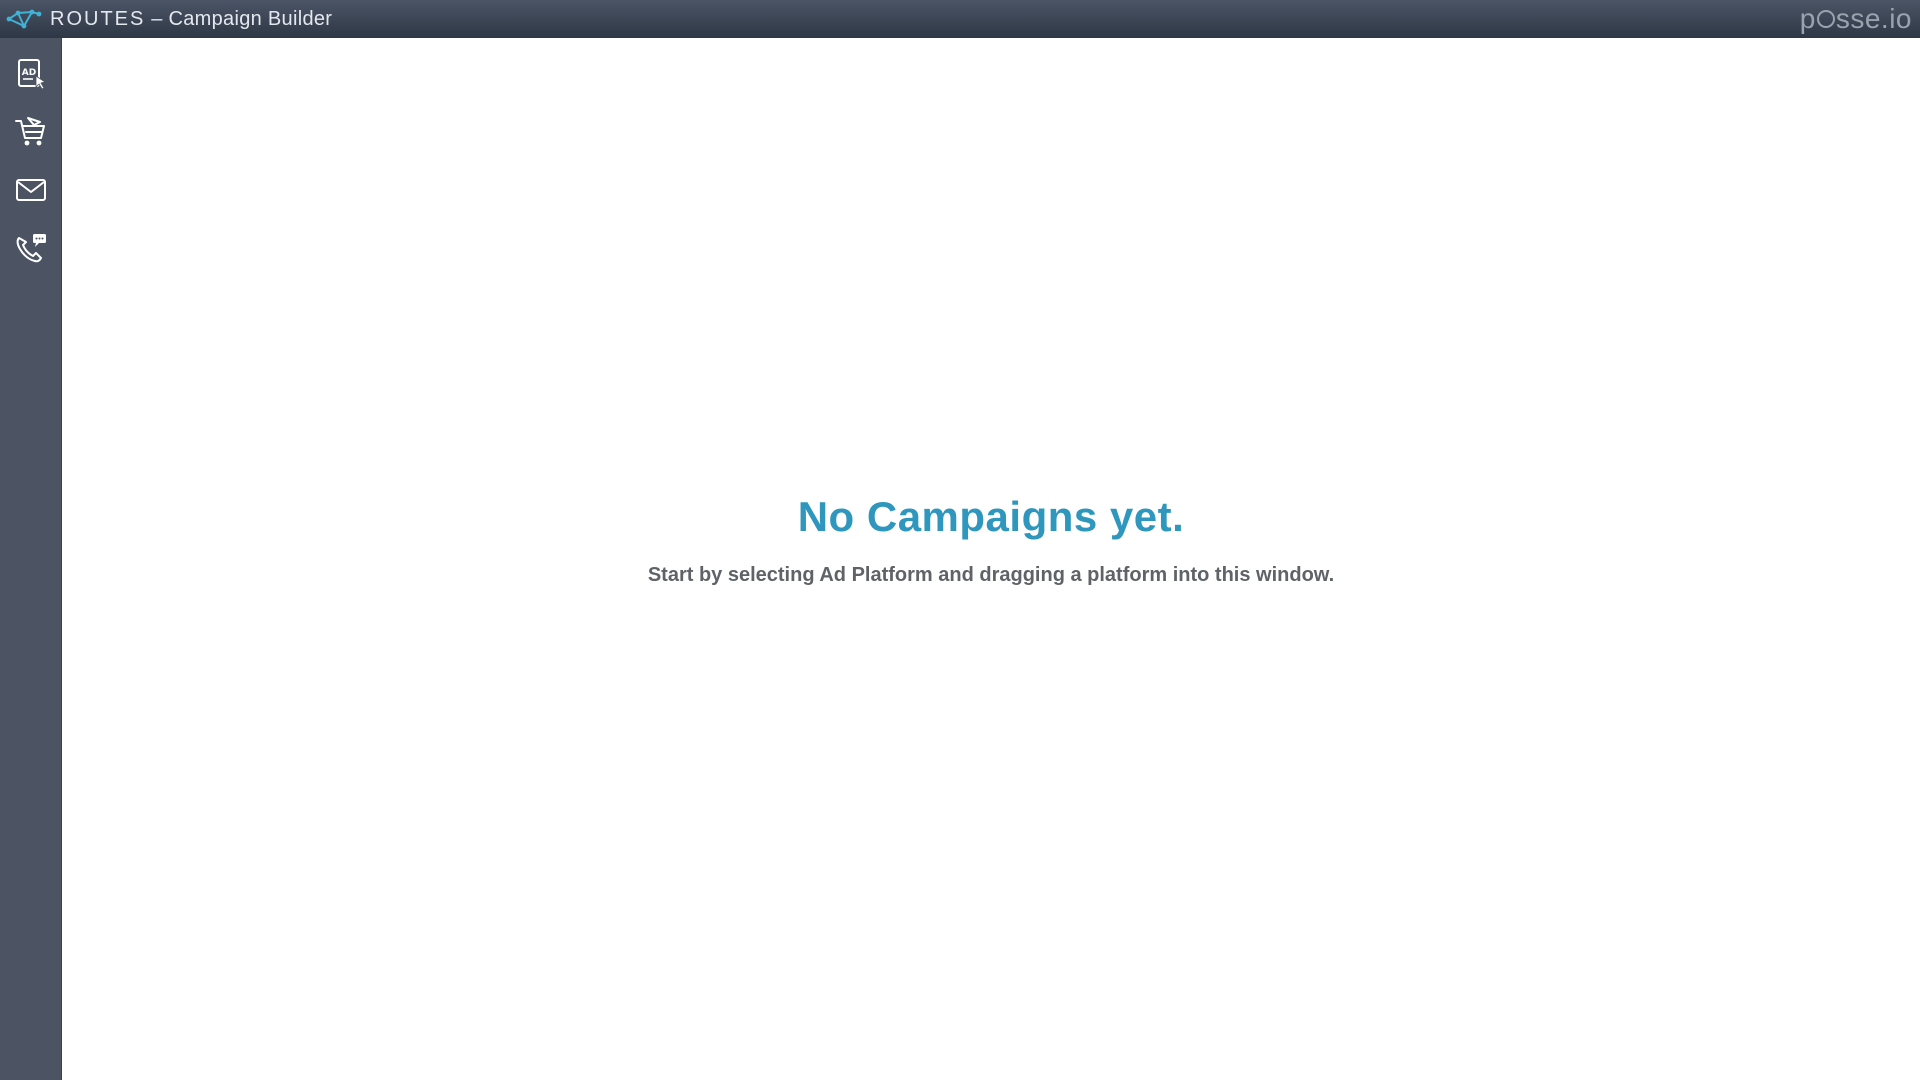 The height and width of the screenshot is (1080, 1920). I want to click on title-bar: ROUTES – Campaign Builder p sse. io, so click(960, 19).